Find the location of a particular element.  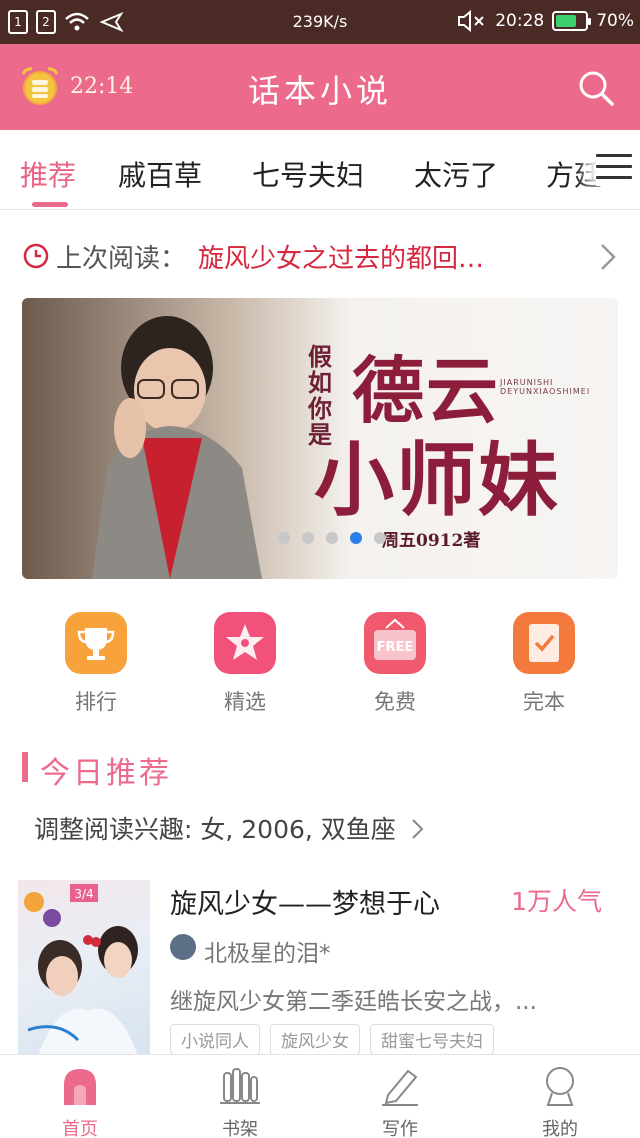

rank-label: 排行 is located at coordinates (96, 702).